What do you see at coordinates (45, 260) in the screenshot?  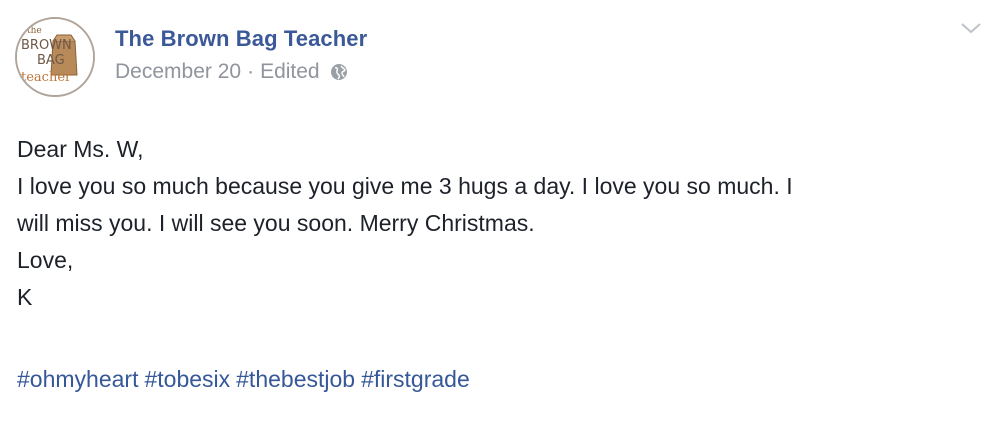 I see `message-line: Love,` at bounding box center [45, 260].